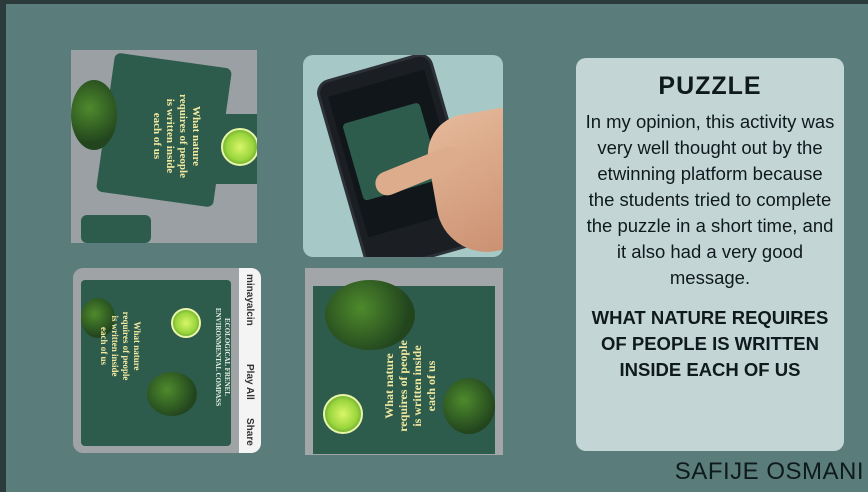 The width and height of the screenshot is (868, 492). What do you see at coordinates (250, 360) in the screenshot?
I see `app-side-bar: minayalcin Play All Share` at bounding box center [250, 360].